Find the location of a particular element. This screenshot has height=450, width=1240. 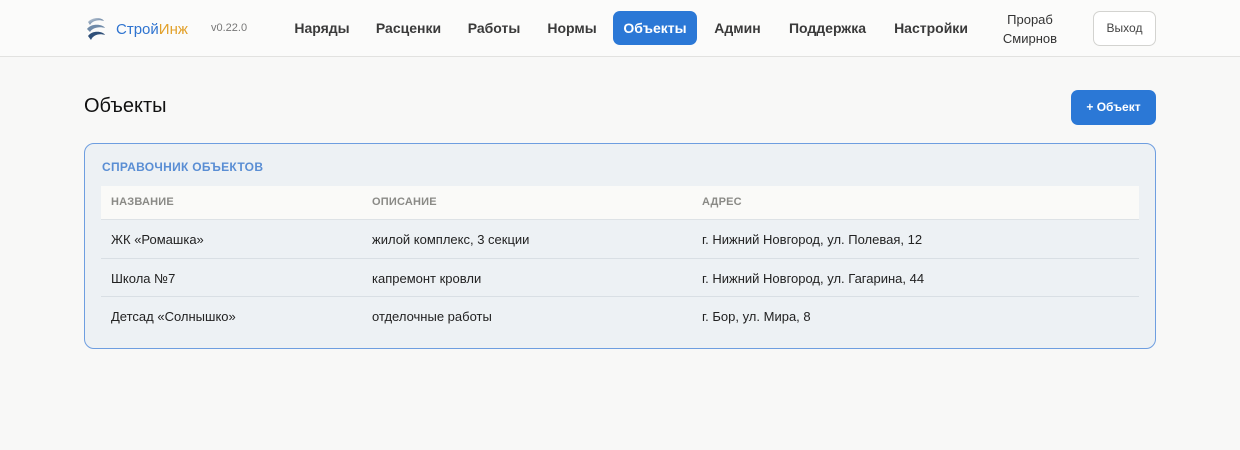

cell-name: Школа №7 is located at coordinates (143, 278).